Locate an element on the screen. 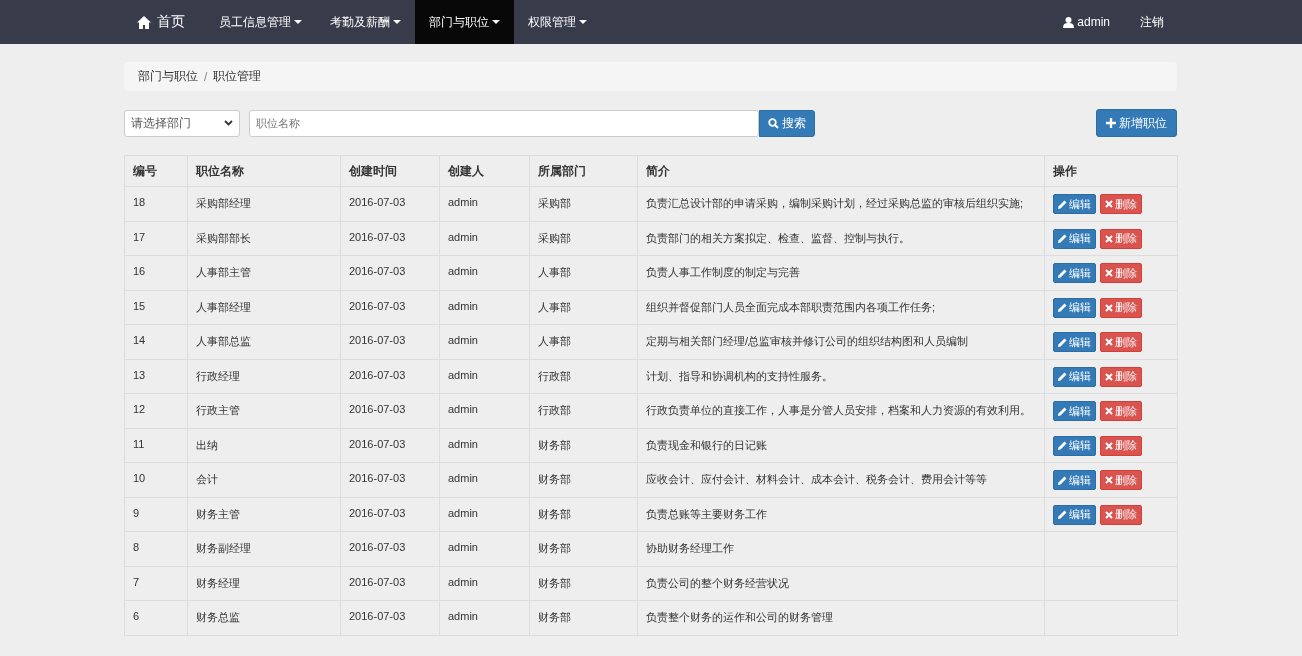  column-header: 操作 is located at coordinates (1111, 171).